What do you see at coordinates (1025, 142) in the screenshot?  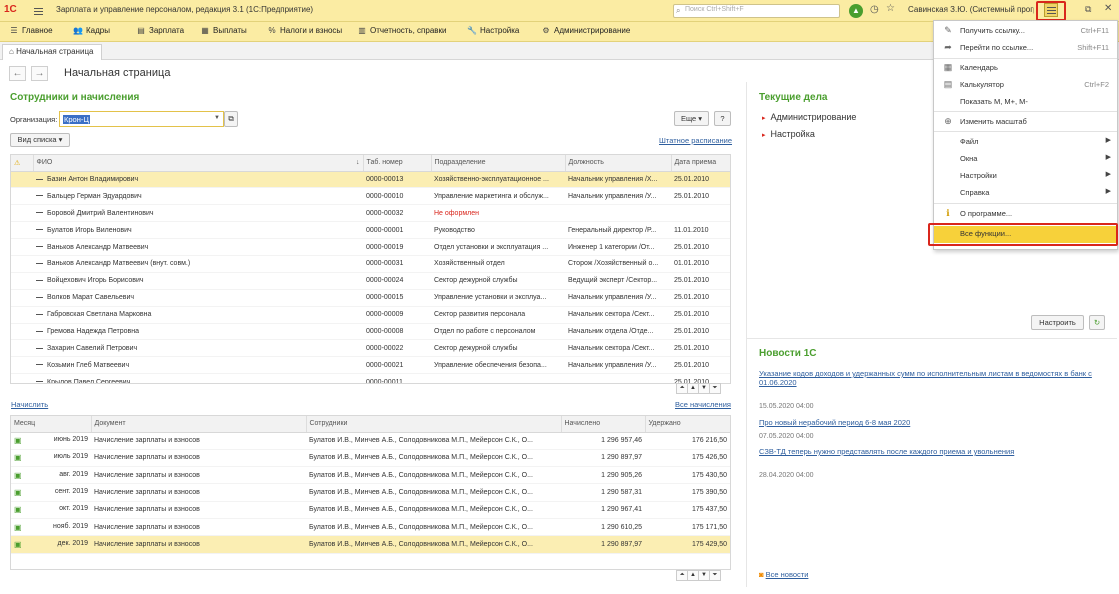 I see `menu-item: Файл ▶` at bounding box center [1025, 142].